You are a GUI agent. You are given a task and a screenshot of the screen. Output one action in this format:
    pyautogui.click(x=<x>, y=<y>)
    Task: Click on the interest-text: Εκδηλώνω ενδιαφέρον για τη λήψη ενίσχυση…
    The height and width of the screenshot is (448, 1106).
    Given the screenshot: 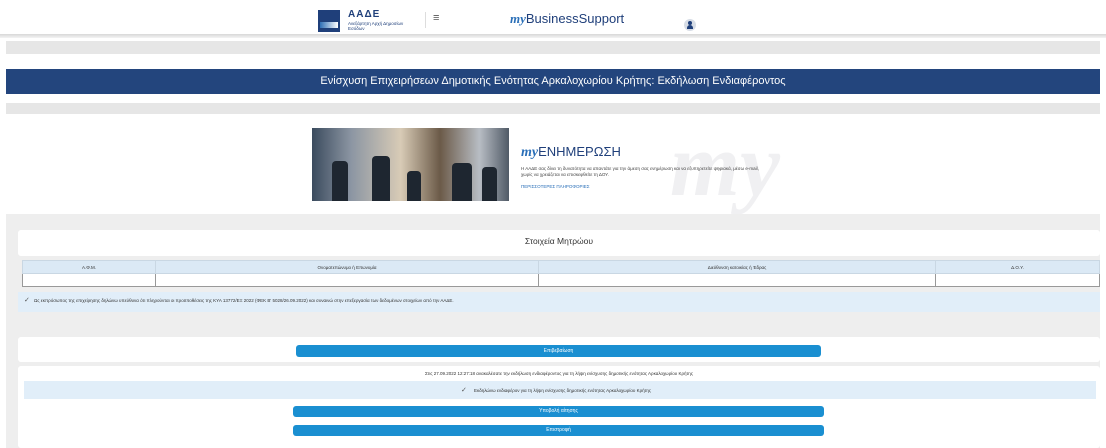 What is the action you would take?
    pyautogui.click(x=563, y=390)
    